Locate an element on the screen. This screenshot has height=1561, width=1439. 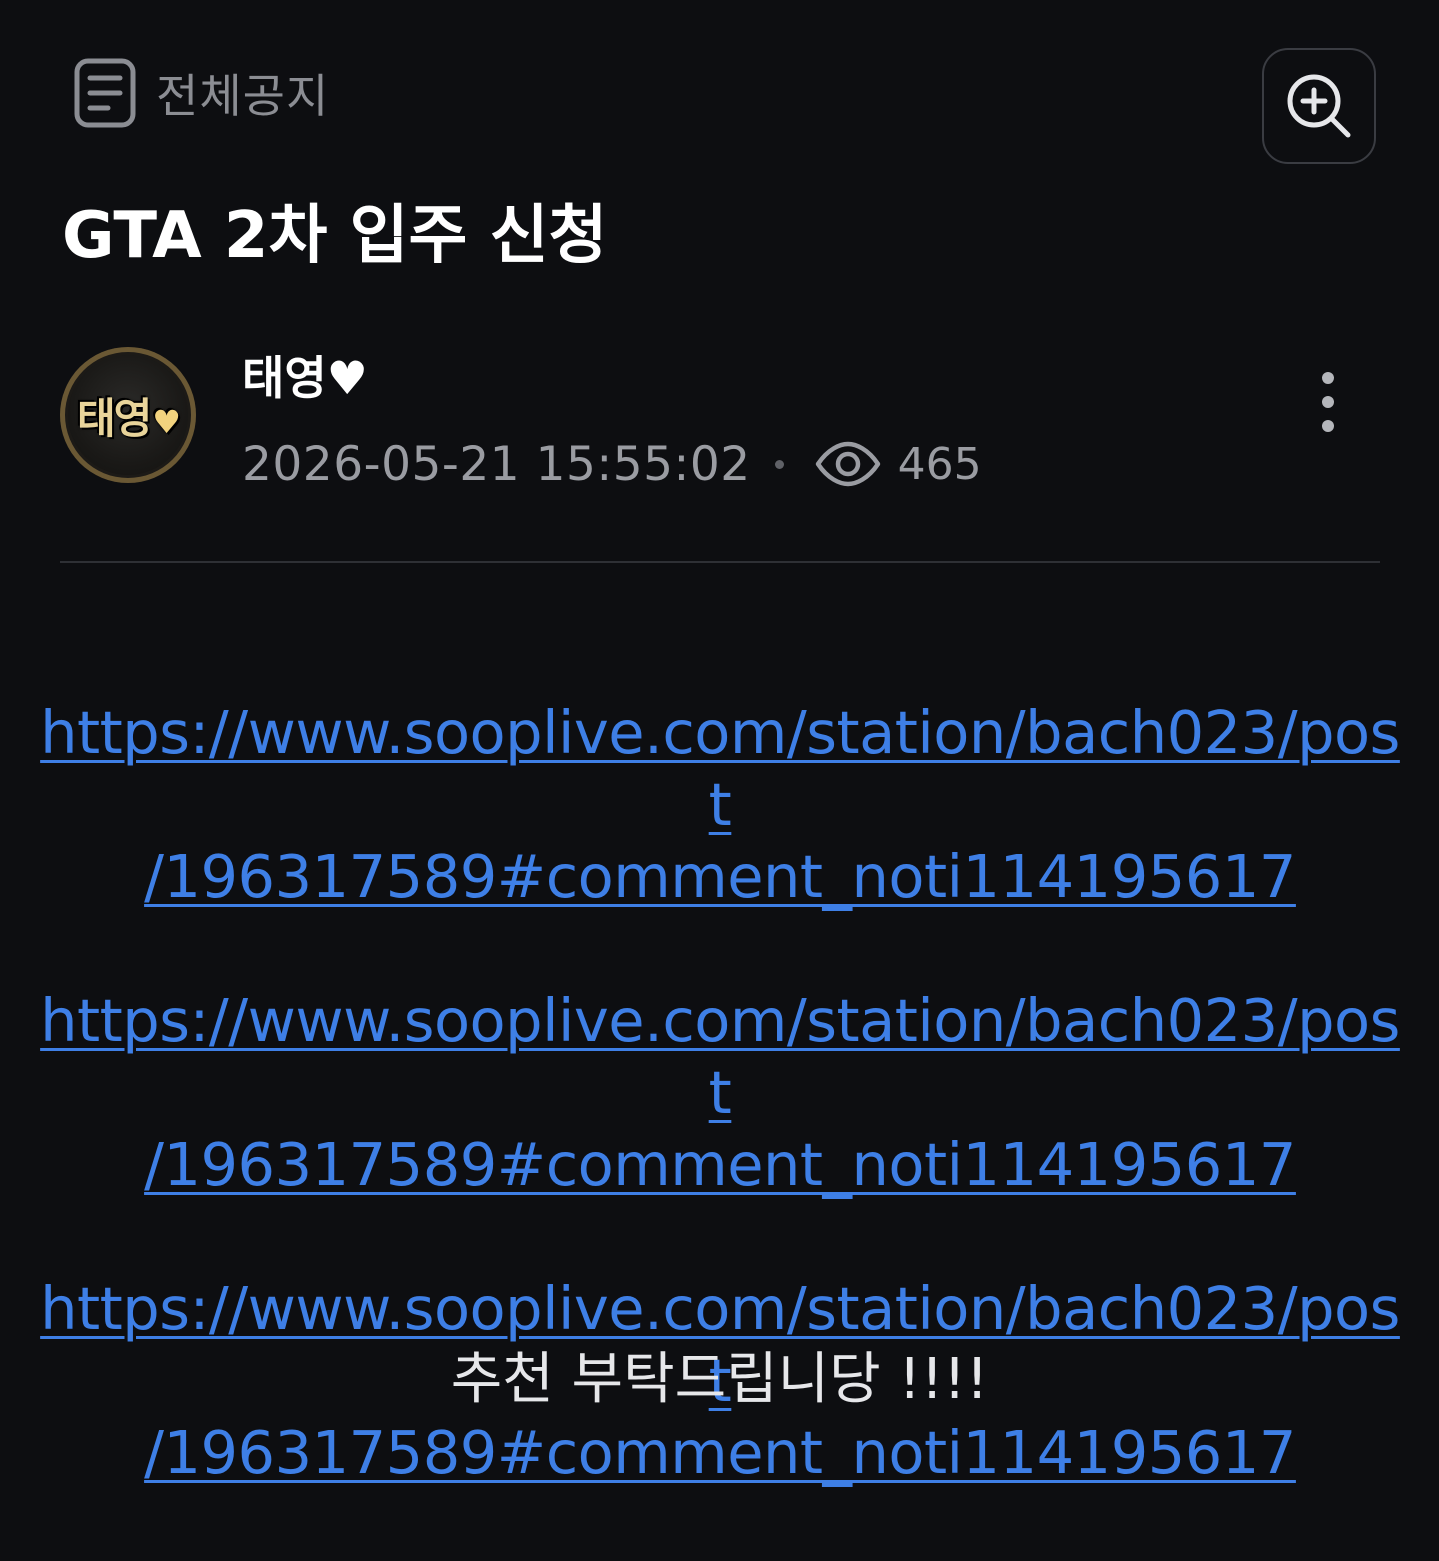
post-closing-text: 추천 부탁드립니당 !!!! is located at coordinates (719, 1379).